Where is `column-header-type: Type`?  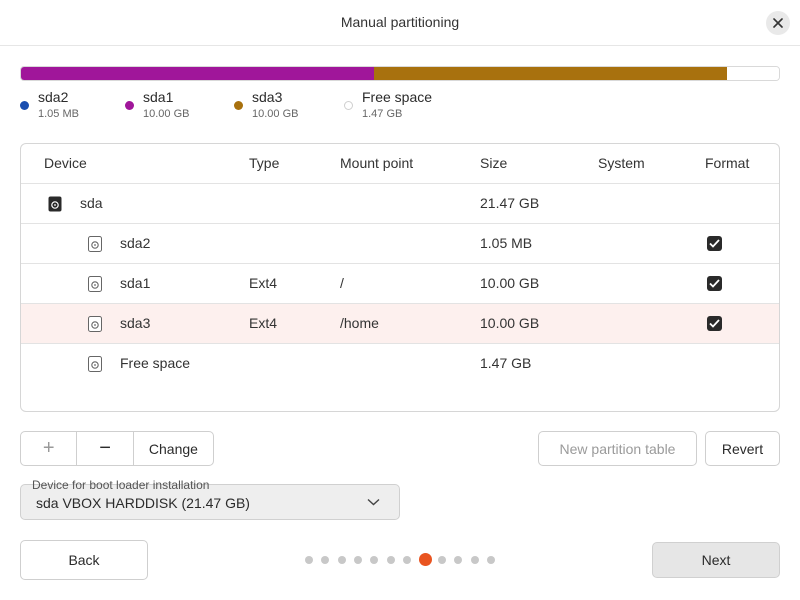 column-header-type: Type is located at coordinates (264, 164).